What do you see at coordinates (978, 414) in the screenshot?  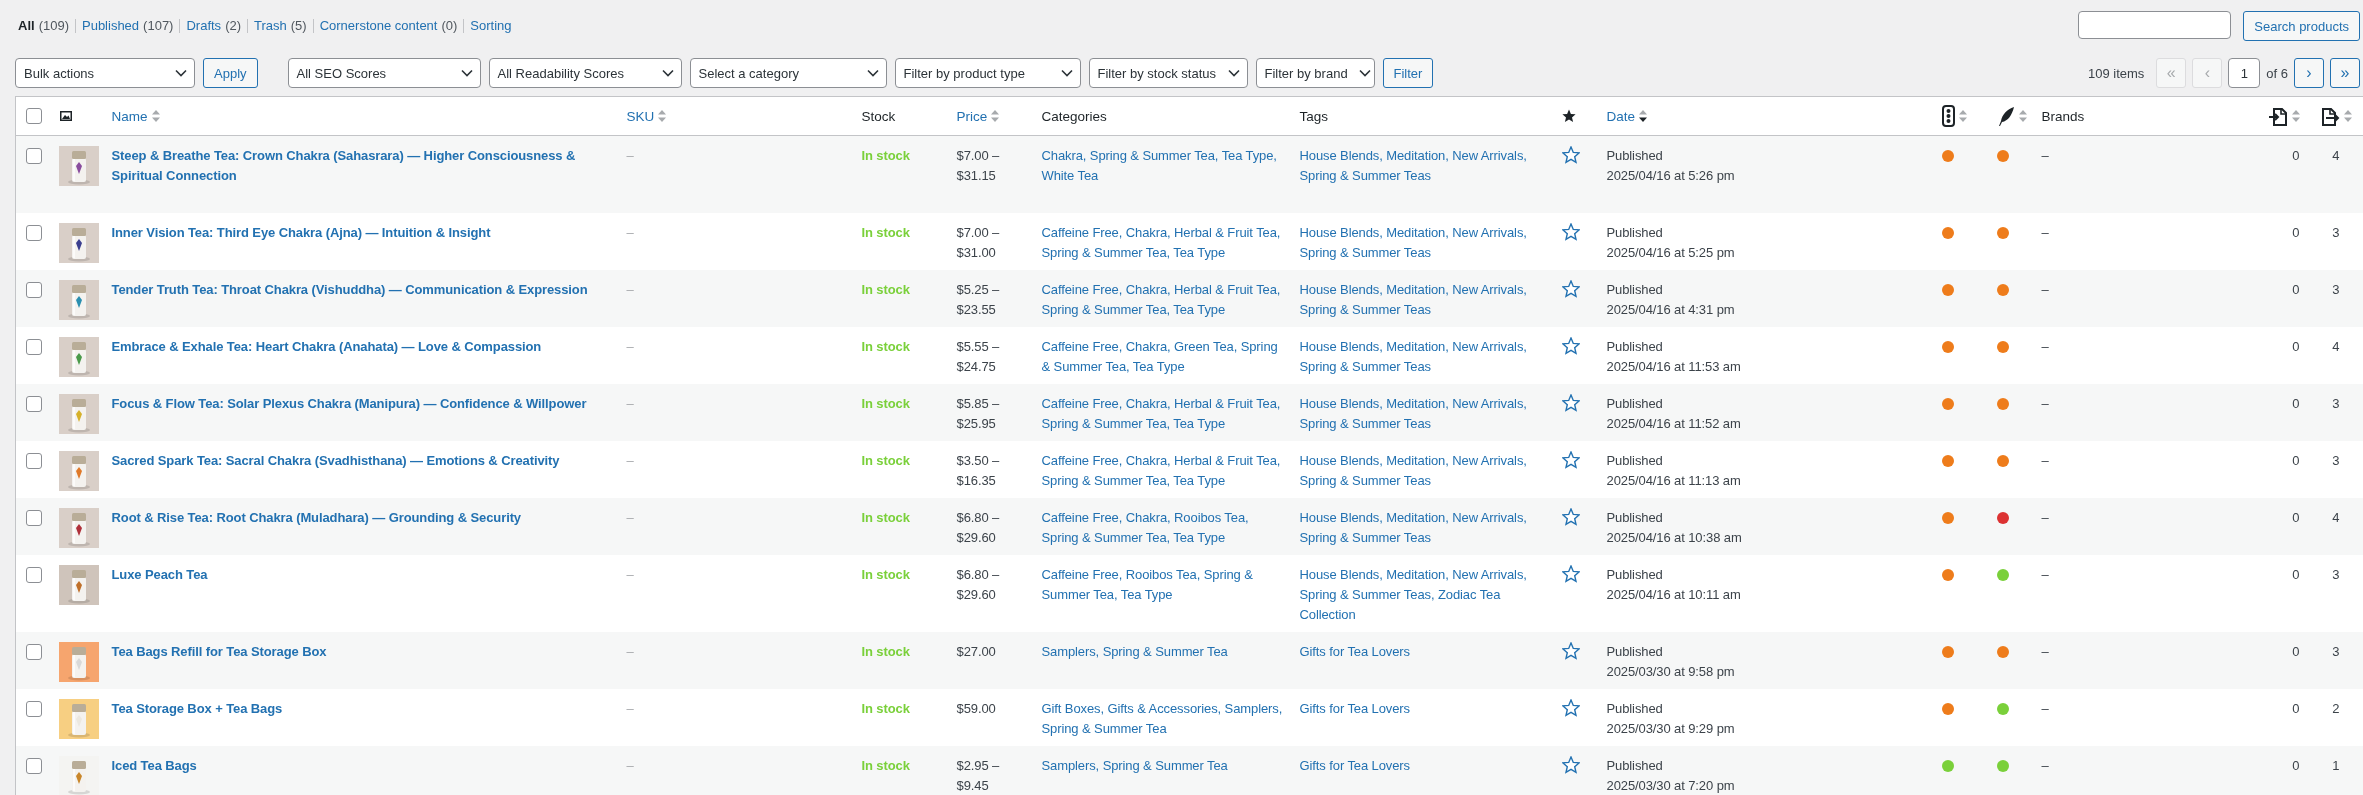 I see `price-text: $5.85 – $25.95` at bounding box center [978, 414].